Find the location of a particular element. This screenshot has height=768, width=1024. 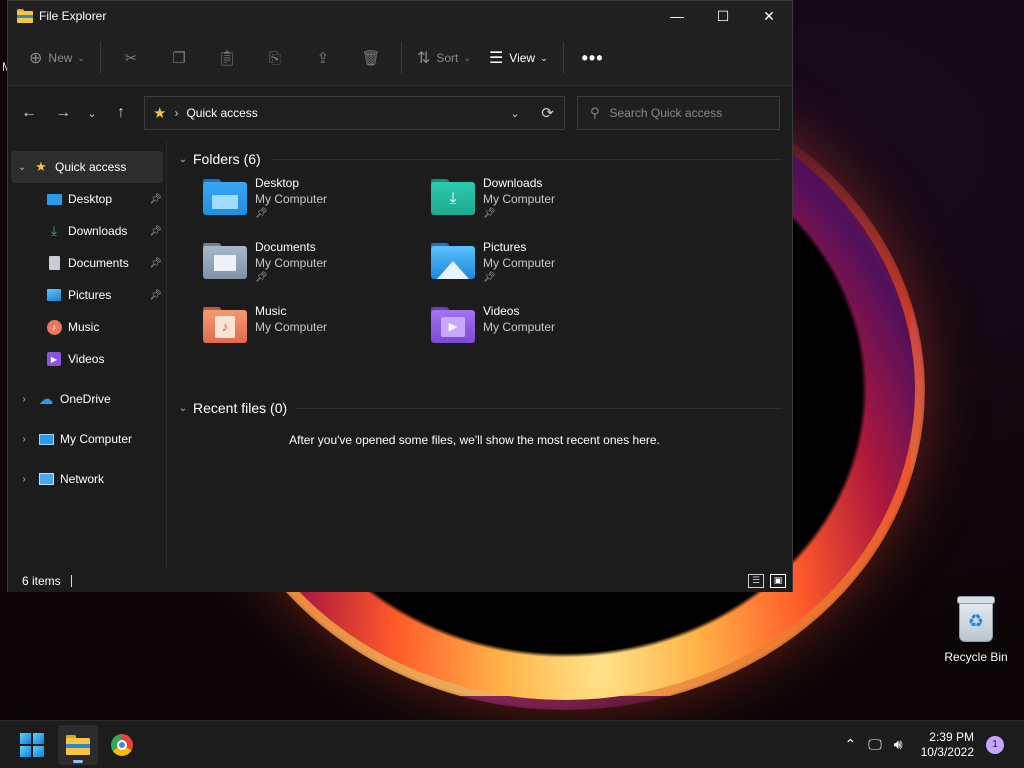

rename-icon: ⎘ is located at coordinates (274, 58).